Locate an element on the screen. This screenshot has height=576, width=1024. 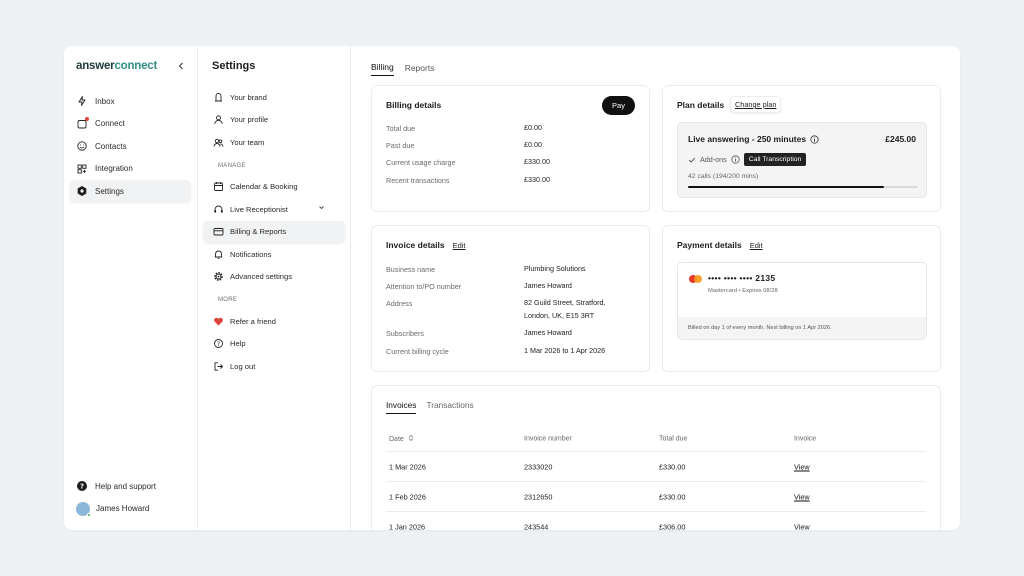
nav-item-inbox: Inbox is located at coordinates (130, 101).